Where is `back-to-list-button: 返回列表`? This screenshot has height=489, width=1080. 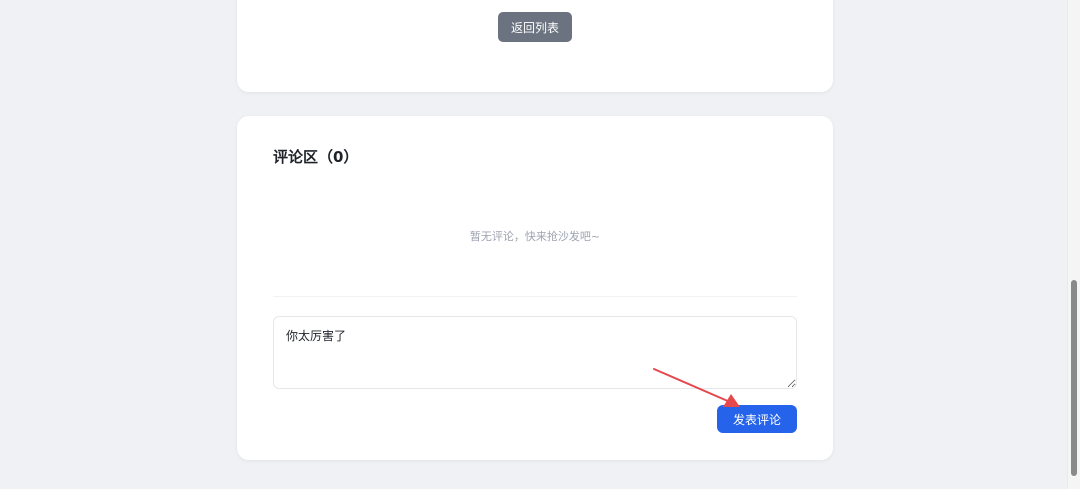
back-to-list-button: 返回列表 is located at coordinates (535, 27).